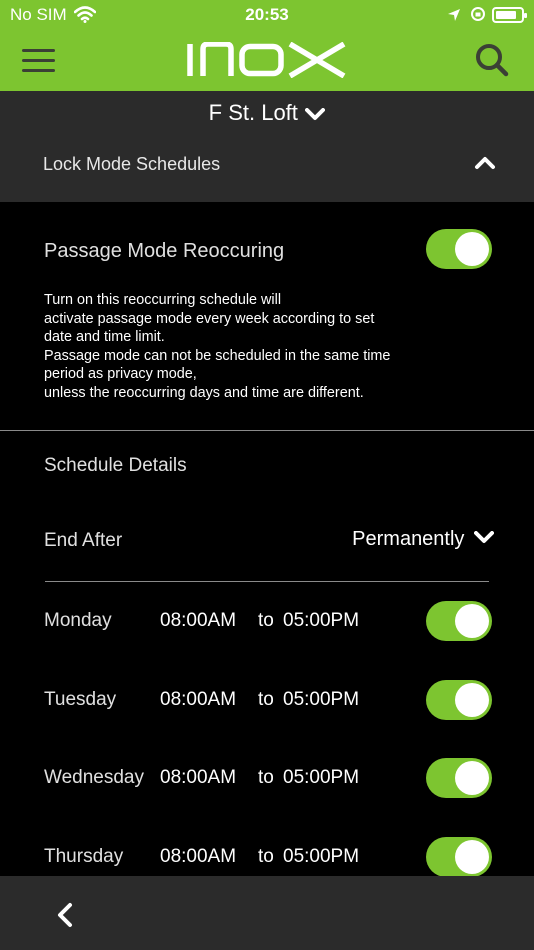 The width and height of the screenshot is (534, 950). I want to click on lock-mode-schedules-header: Lock Mode Schedules, so click(267, 167).